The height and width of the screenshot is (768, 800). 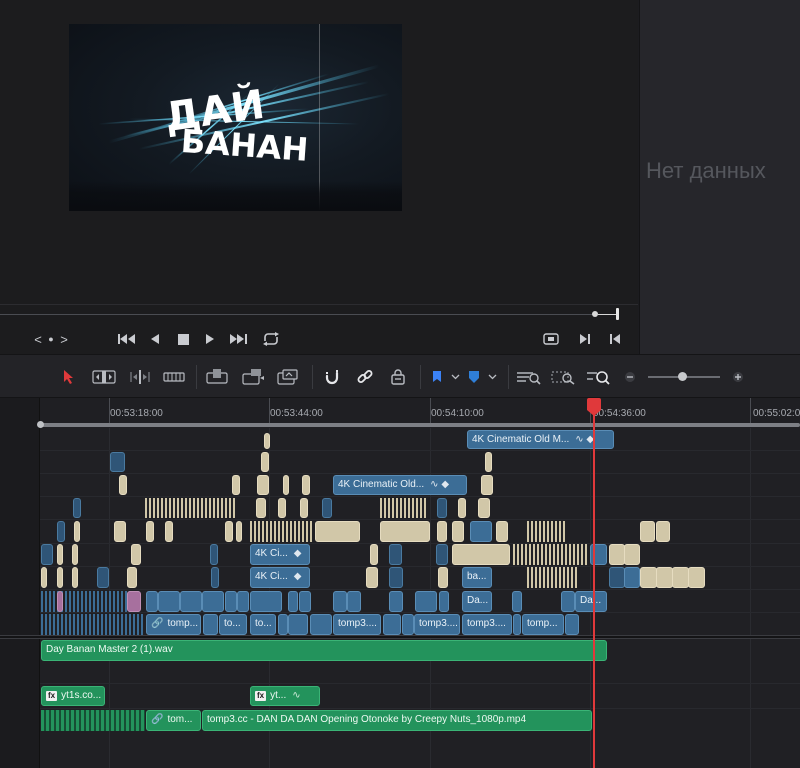 I want to click on next-clip-button: >, so click(x=64, y=339).